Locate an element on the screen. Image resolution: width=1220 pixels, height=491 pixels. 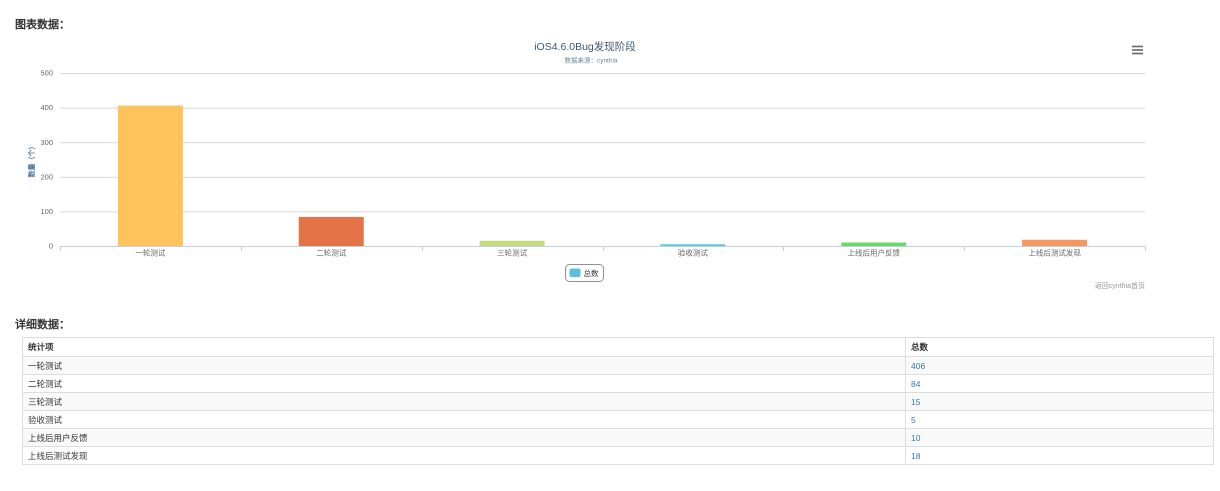
menu-icon is located at coordinates (1137, 49).